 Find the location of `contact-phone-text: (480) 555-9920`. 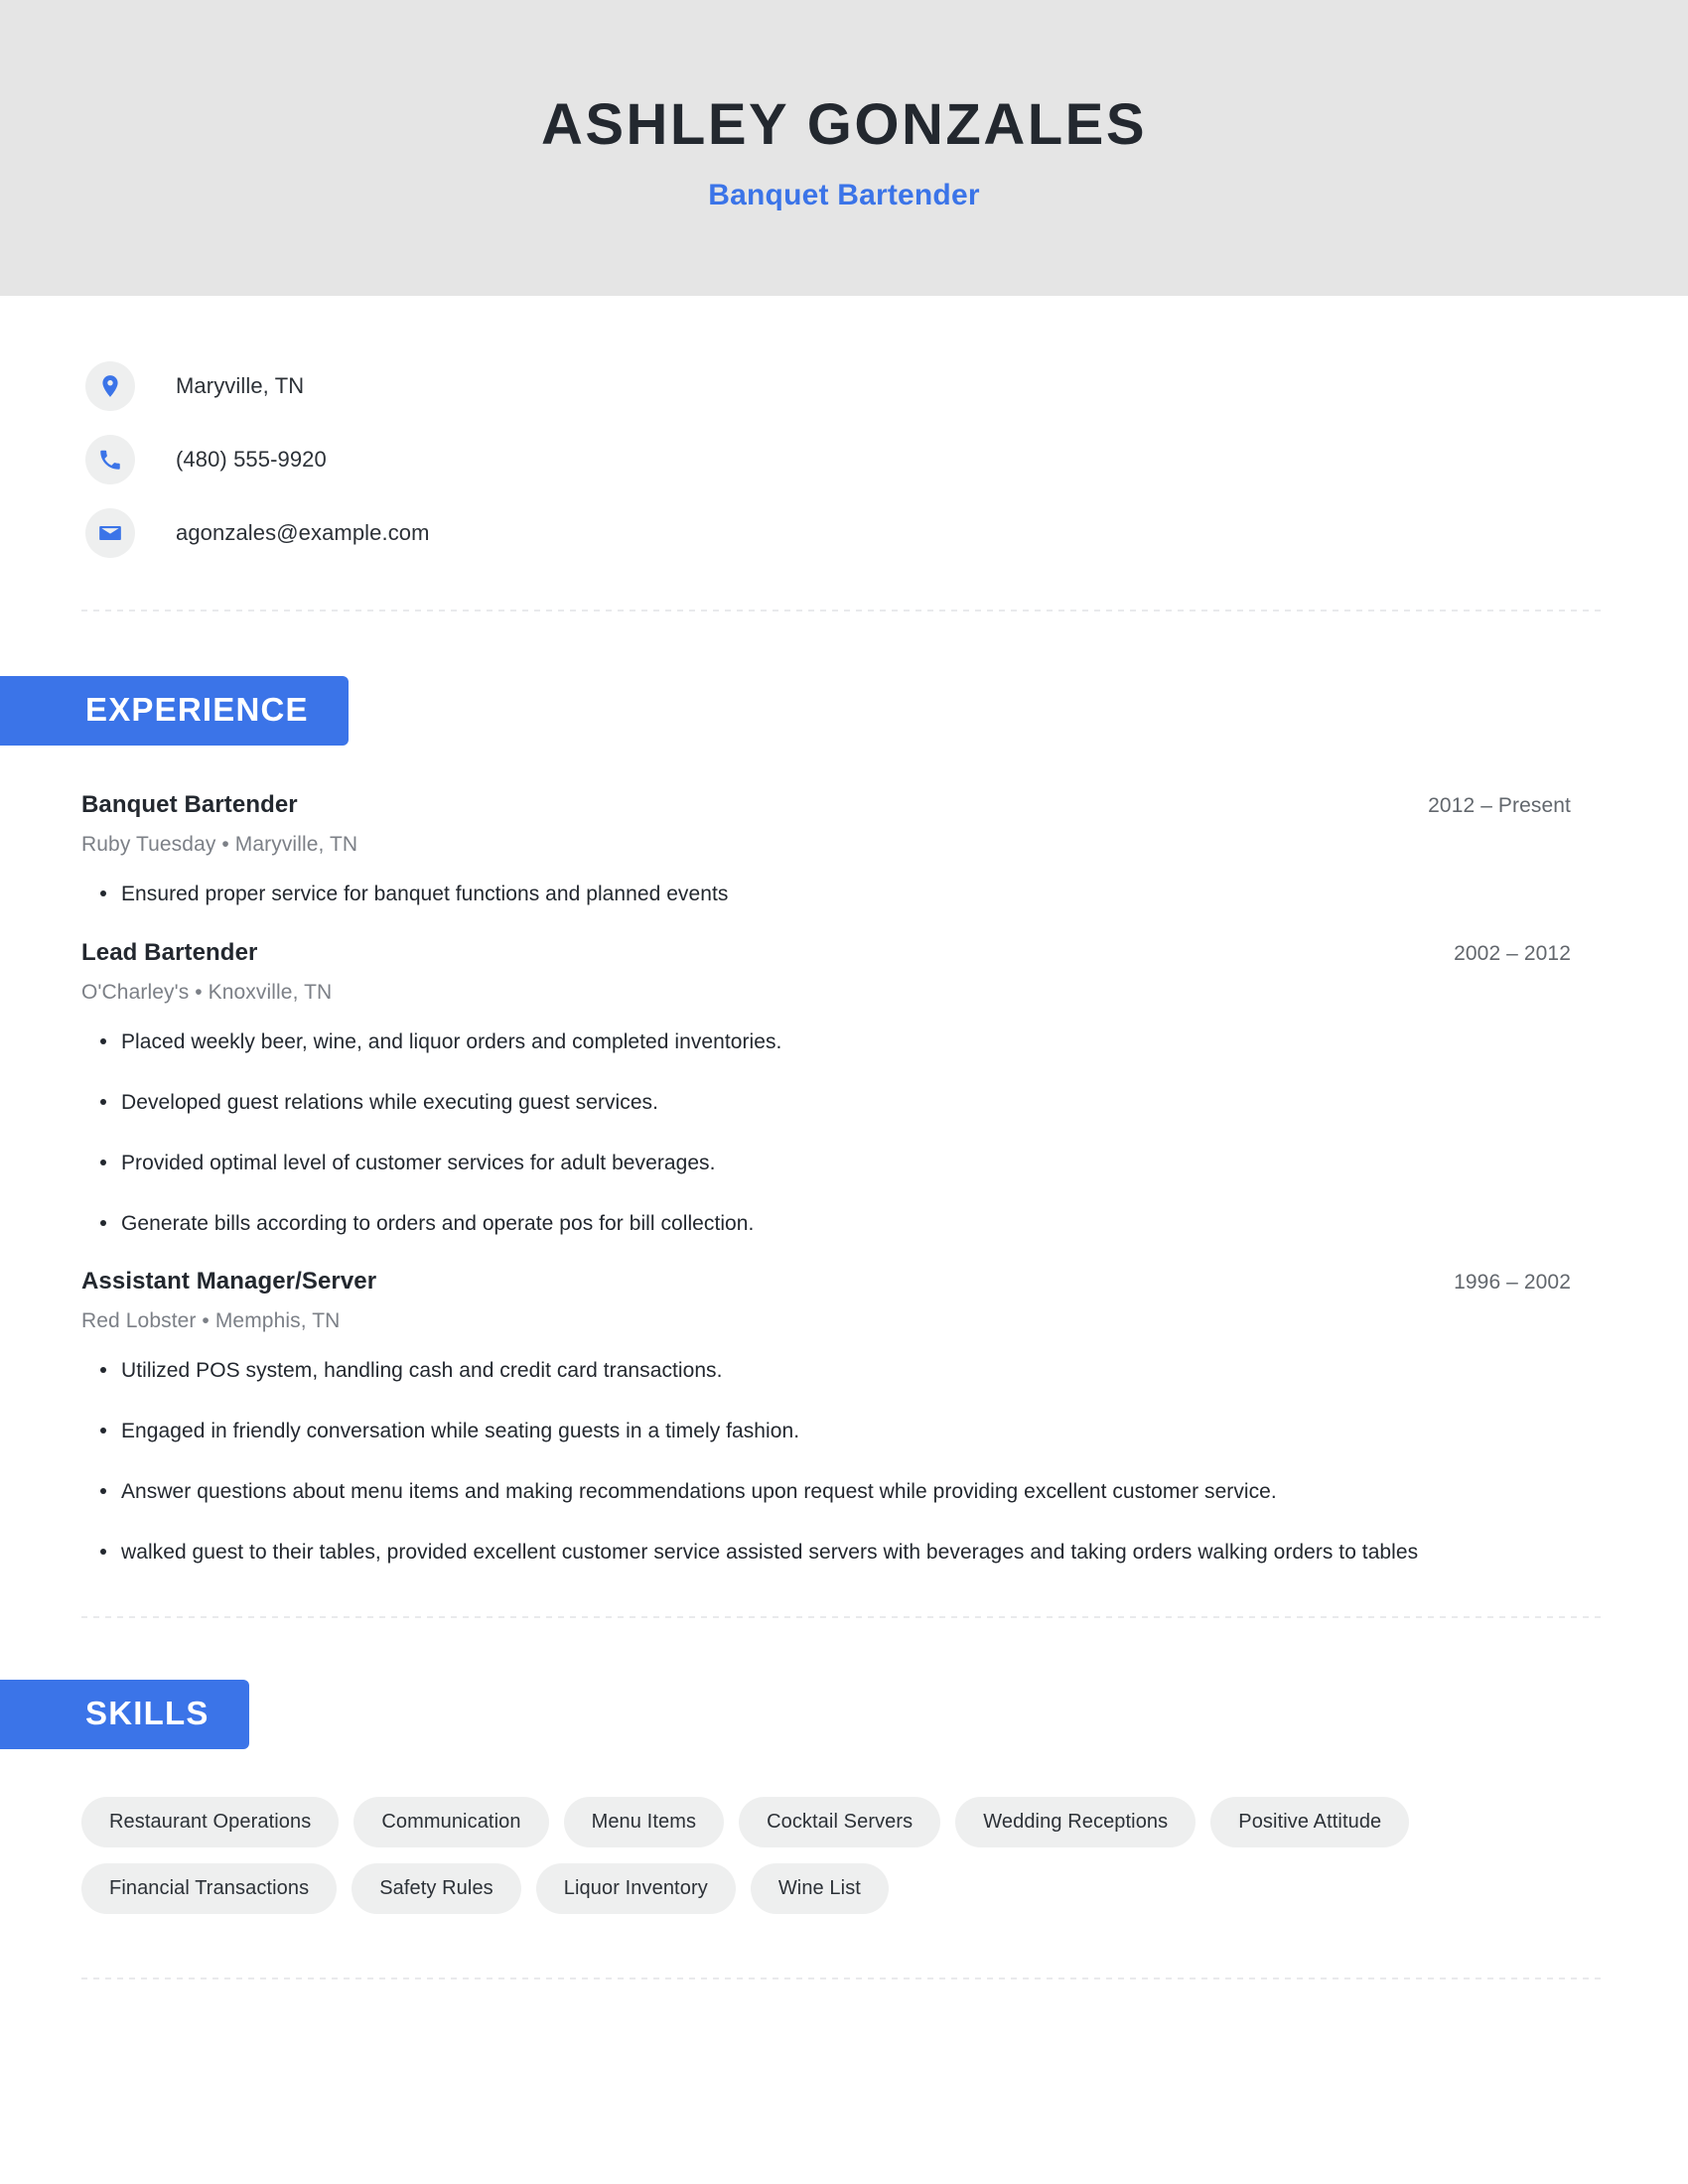

contact-phone-text: (480) 555-9920 is located at coordinates (251, 459).